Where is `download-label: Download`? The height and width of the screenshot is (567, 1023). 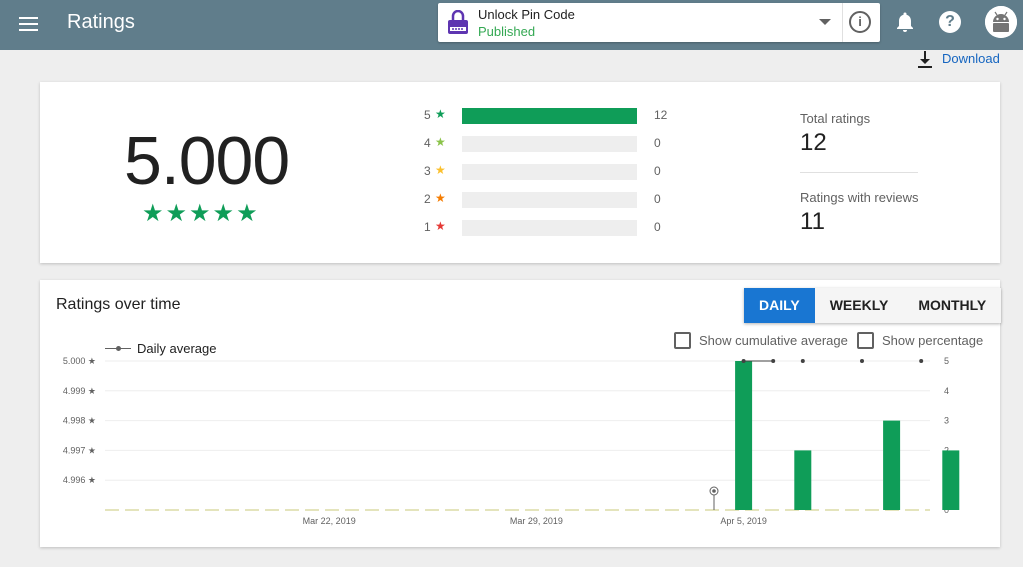
download-label: Download is located at coordinates (971, 58).